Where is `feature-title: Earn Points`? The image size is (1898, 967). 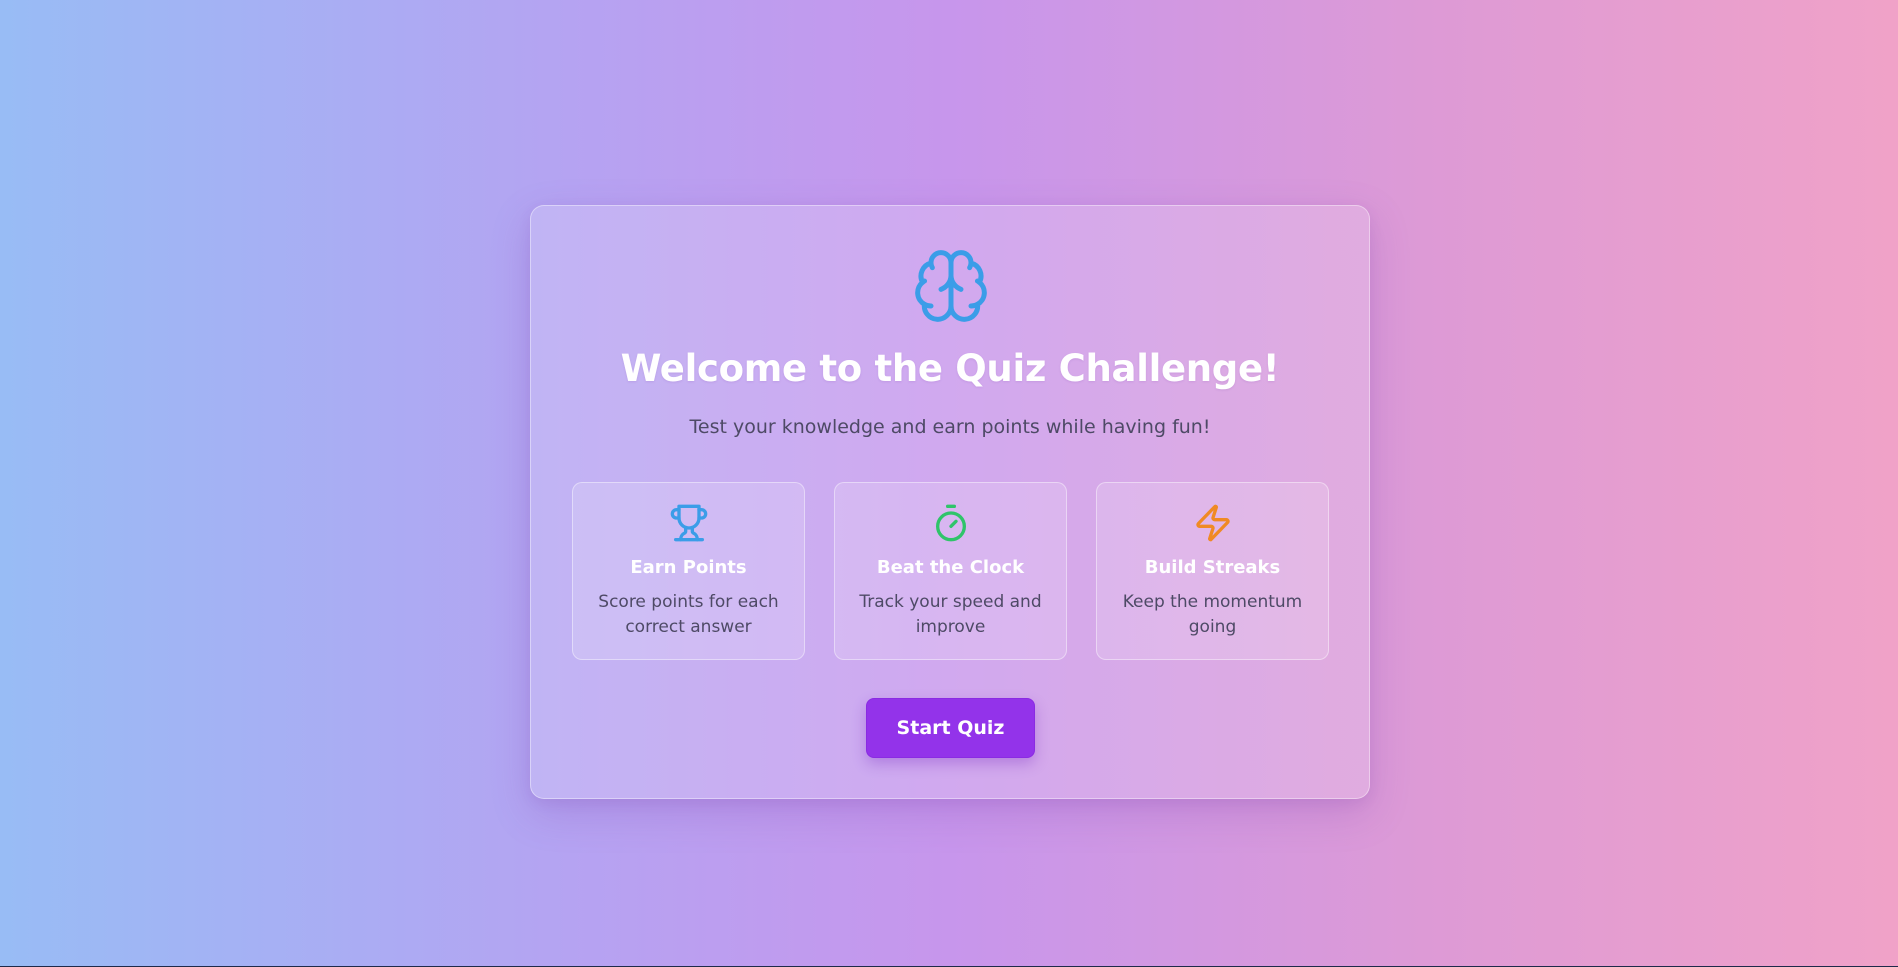
feature-title: Earn Points is located at coordinates (688, 567).